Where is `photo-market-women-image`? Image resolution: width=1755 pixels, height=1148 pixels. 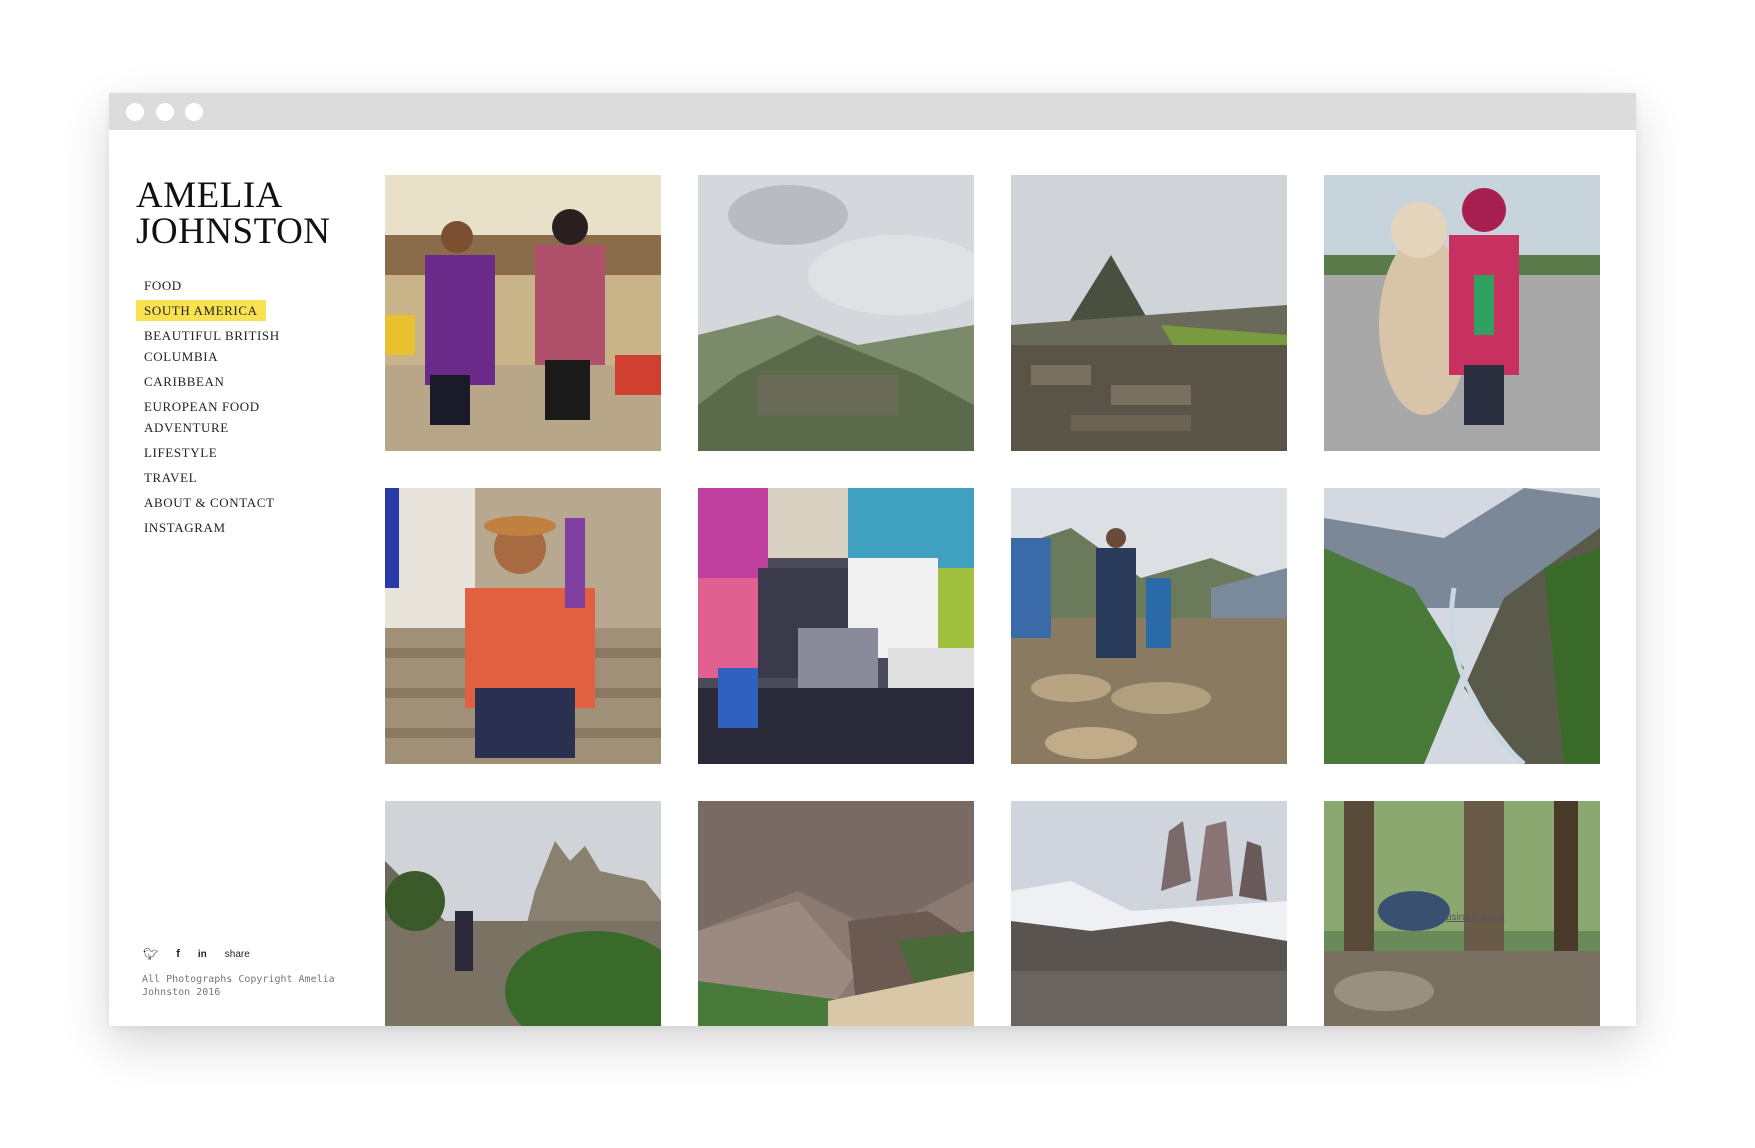 photo-market-women-image is located at coordinates (523, 313).